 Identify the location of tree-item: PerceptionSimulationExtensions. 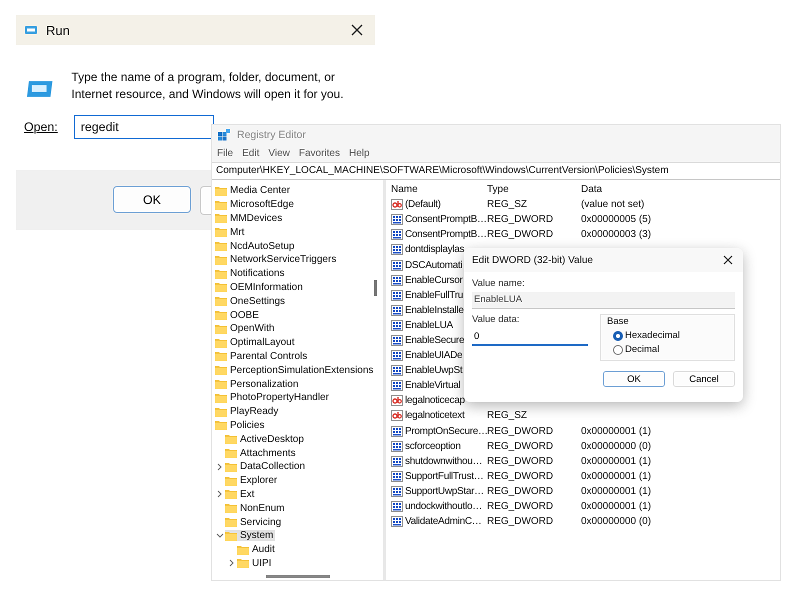
(295, 370).